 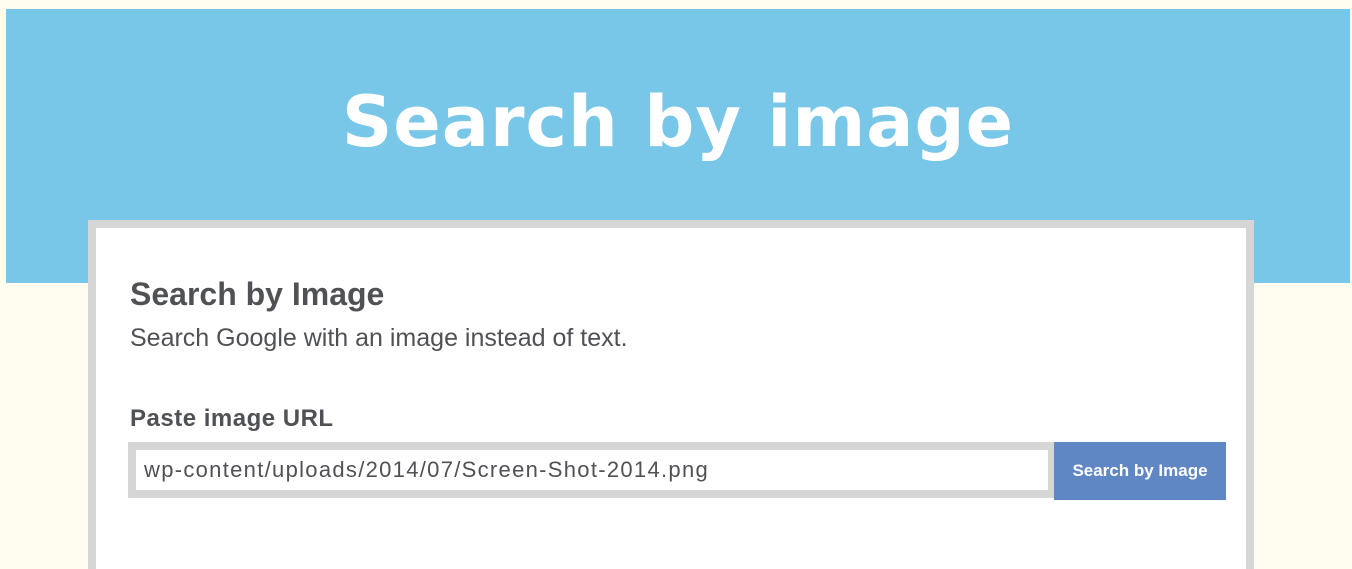 What do you see at coordinates (678, 122) in the screenshot?
I see `hero-title: Search by image` at bounding box center [678, 122].